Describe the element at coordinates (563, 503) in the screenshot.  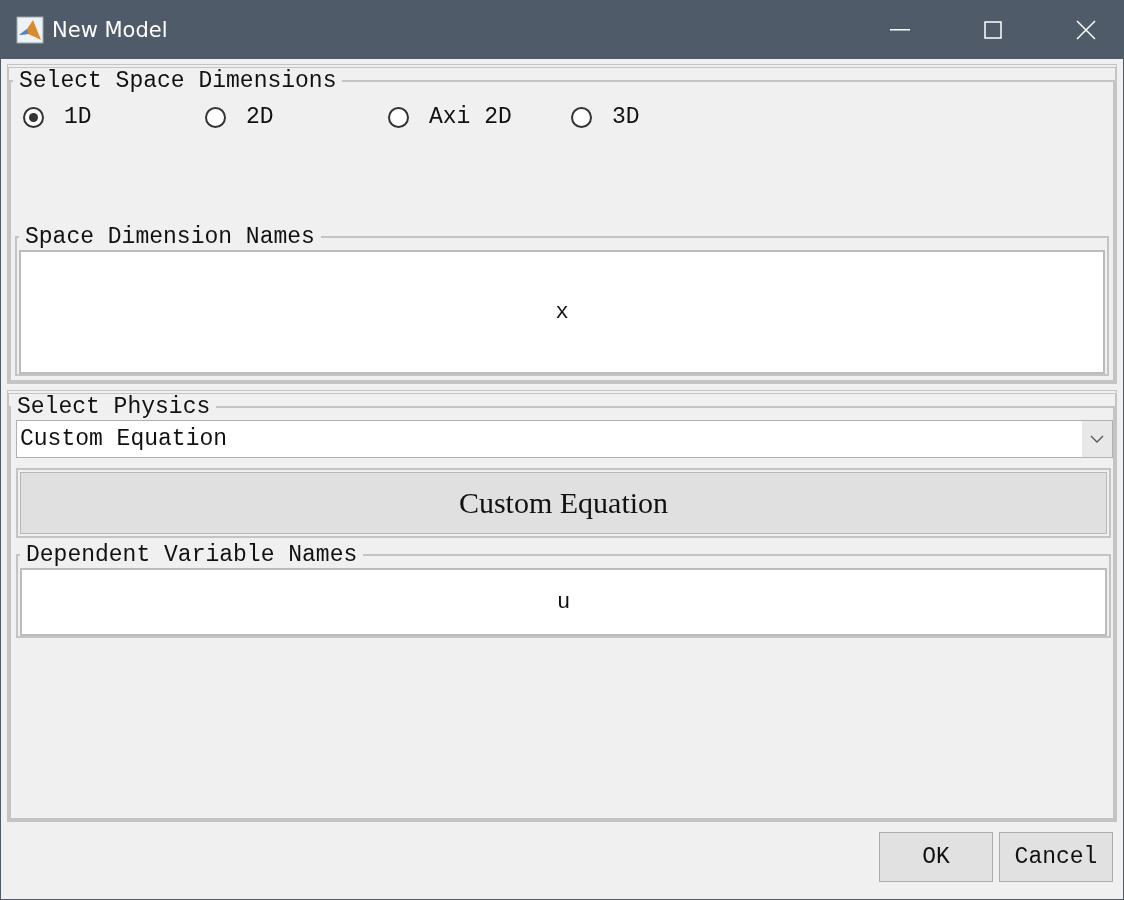
I see `custom-equation-button: Custom Equation` at that location.